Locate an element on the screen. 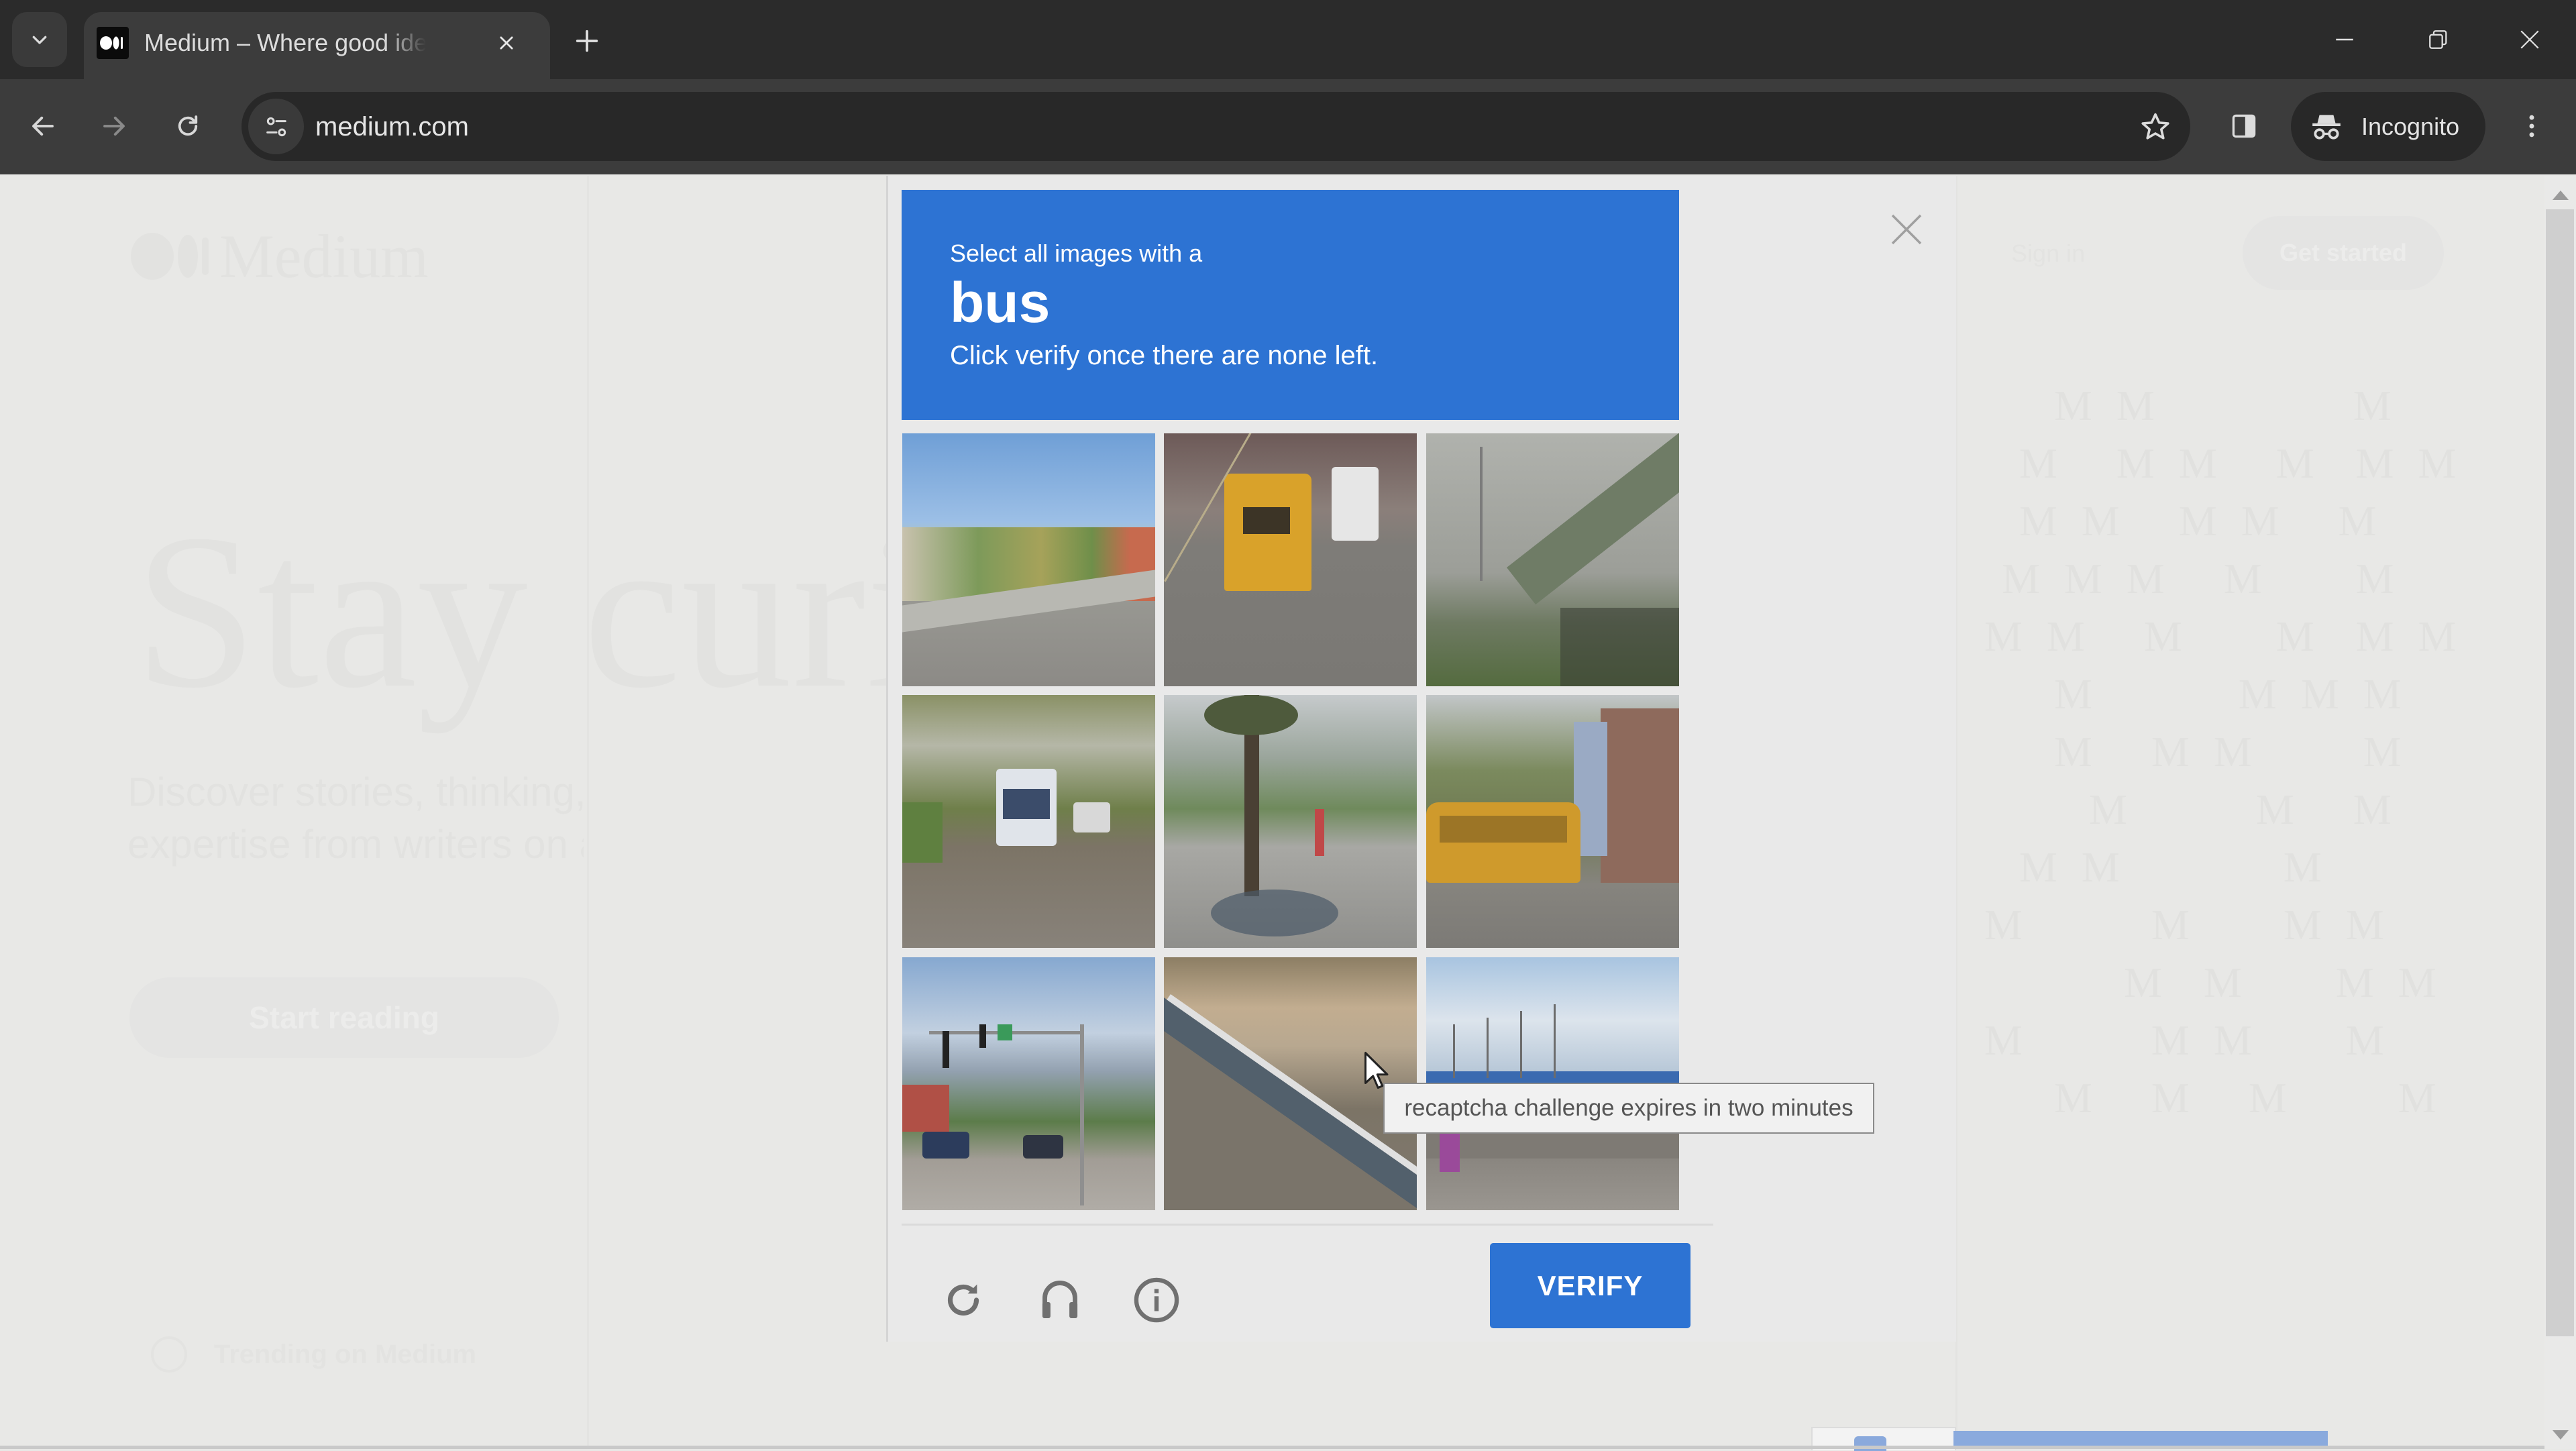  incognito-indicator: Incognito is located at coordinates (2388, 126).